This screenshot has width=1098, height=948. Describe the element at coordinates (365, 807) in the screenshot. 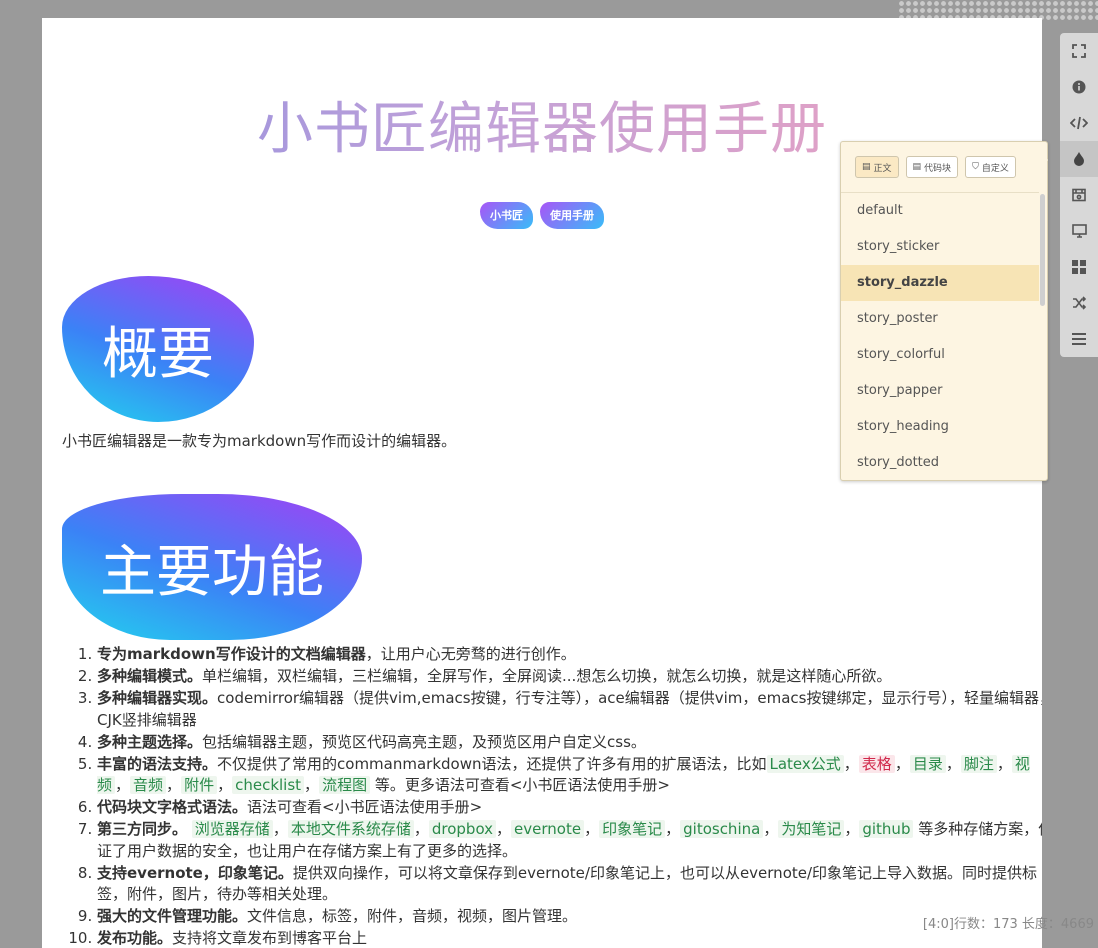

I see `item-text: 语法可查看<小书匠语法使用手册>` at that location.